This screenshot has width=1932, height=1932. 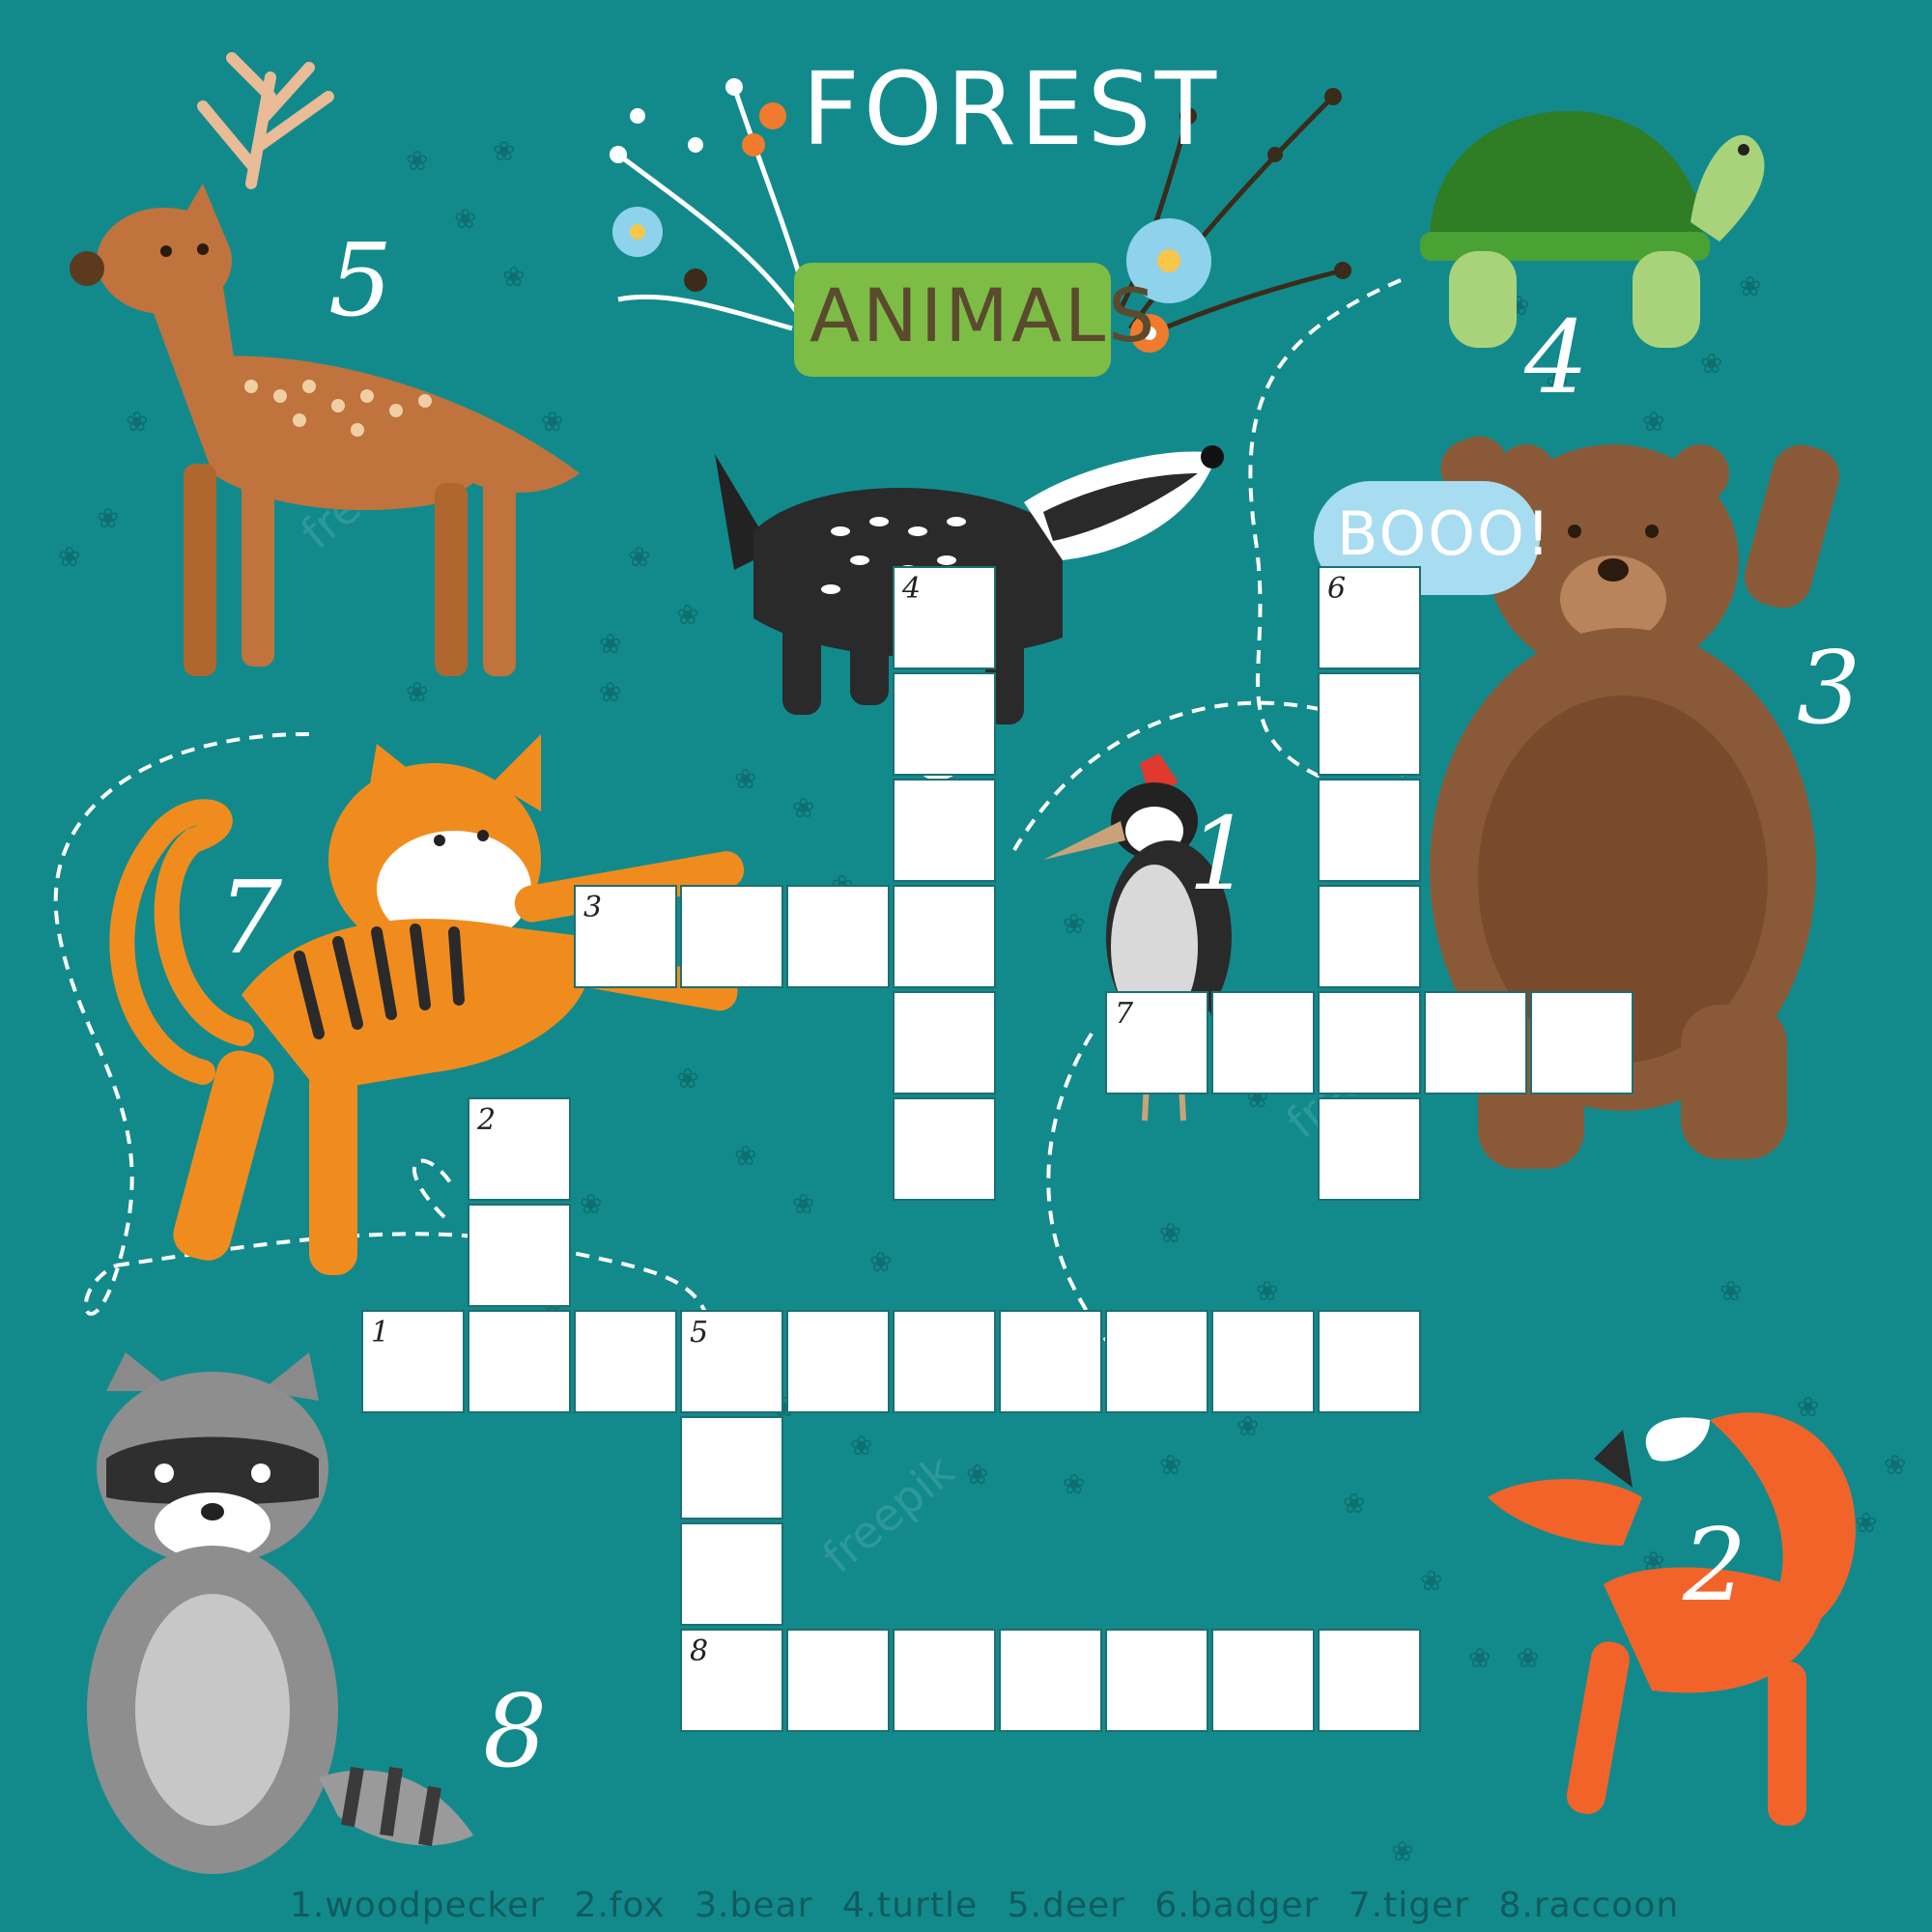 I want to click on answer-item: 5.deer, so click(x=1066, y=1905).